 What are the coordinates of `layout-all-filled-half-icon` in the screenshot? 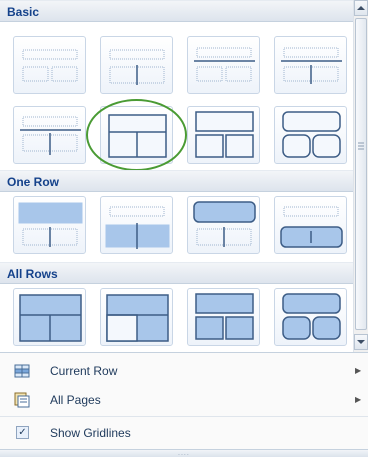 It's located at (137, 318).